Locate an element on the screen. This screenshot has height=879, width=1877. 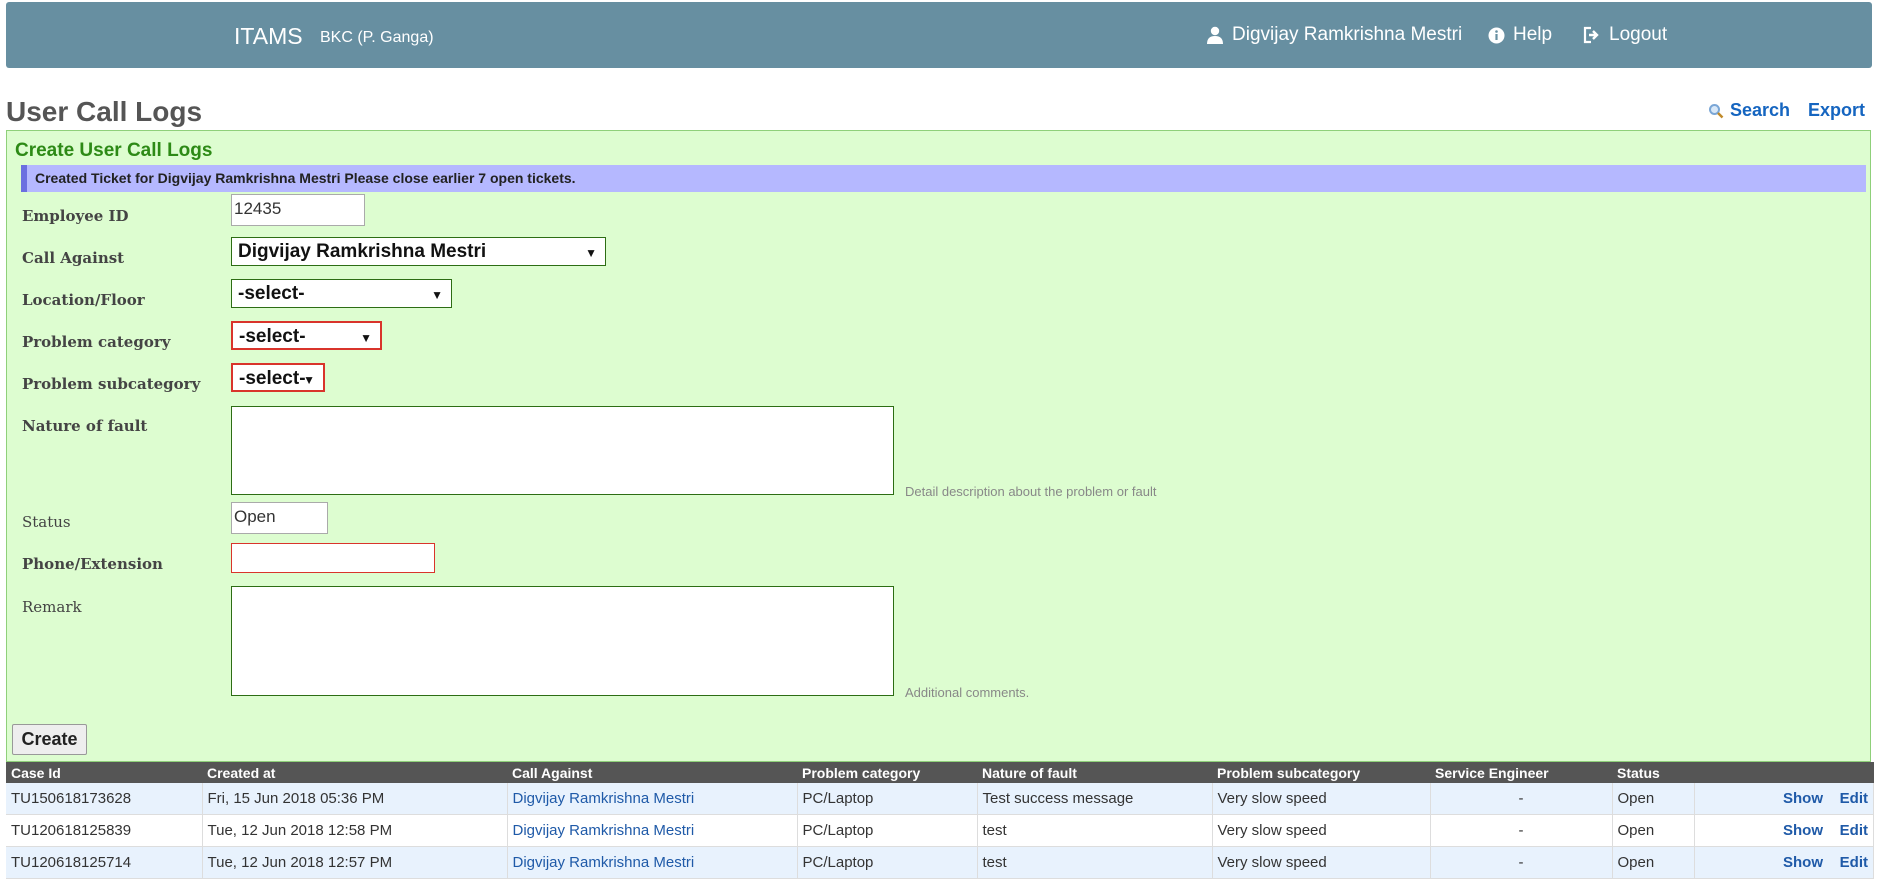
logout-link: Logout is located at coordinates (1625, 35).